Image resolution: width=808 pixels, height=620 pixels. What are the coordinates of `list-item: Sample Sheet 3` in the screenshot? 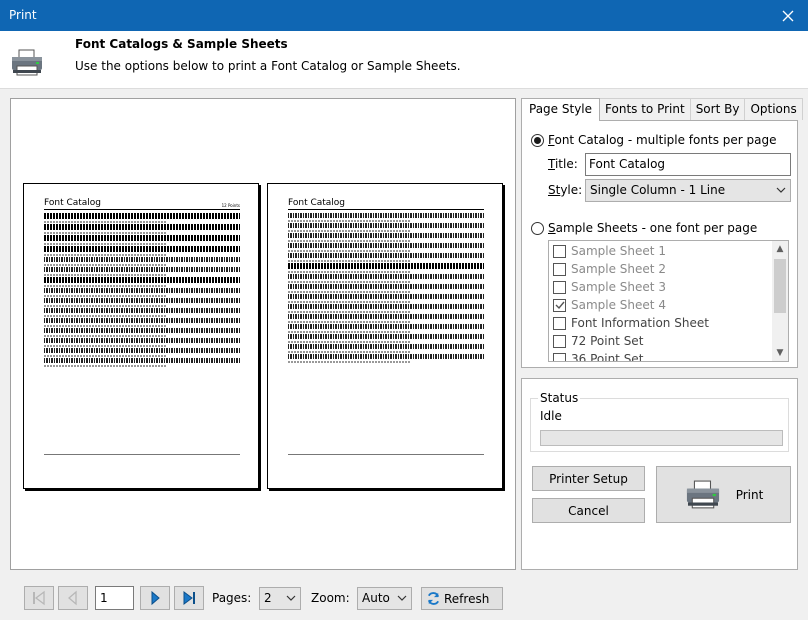 It's located at (609, 287).